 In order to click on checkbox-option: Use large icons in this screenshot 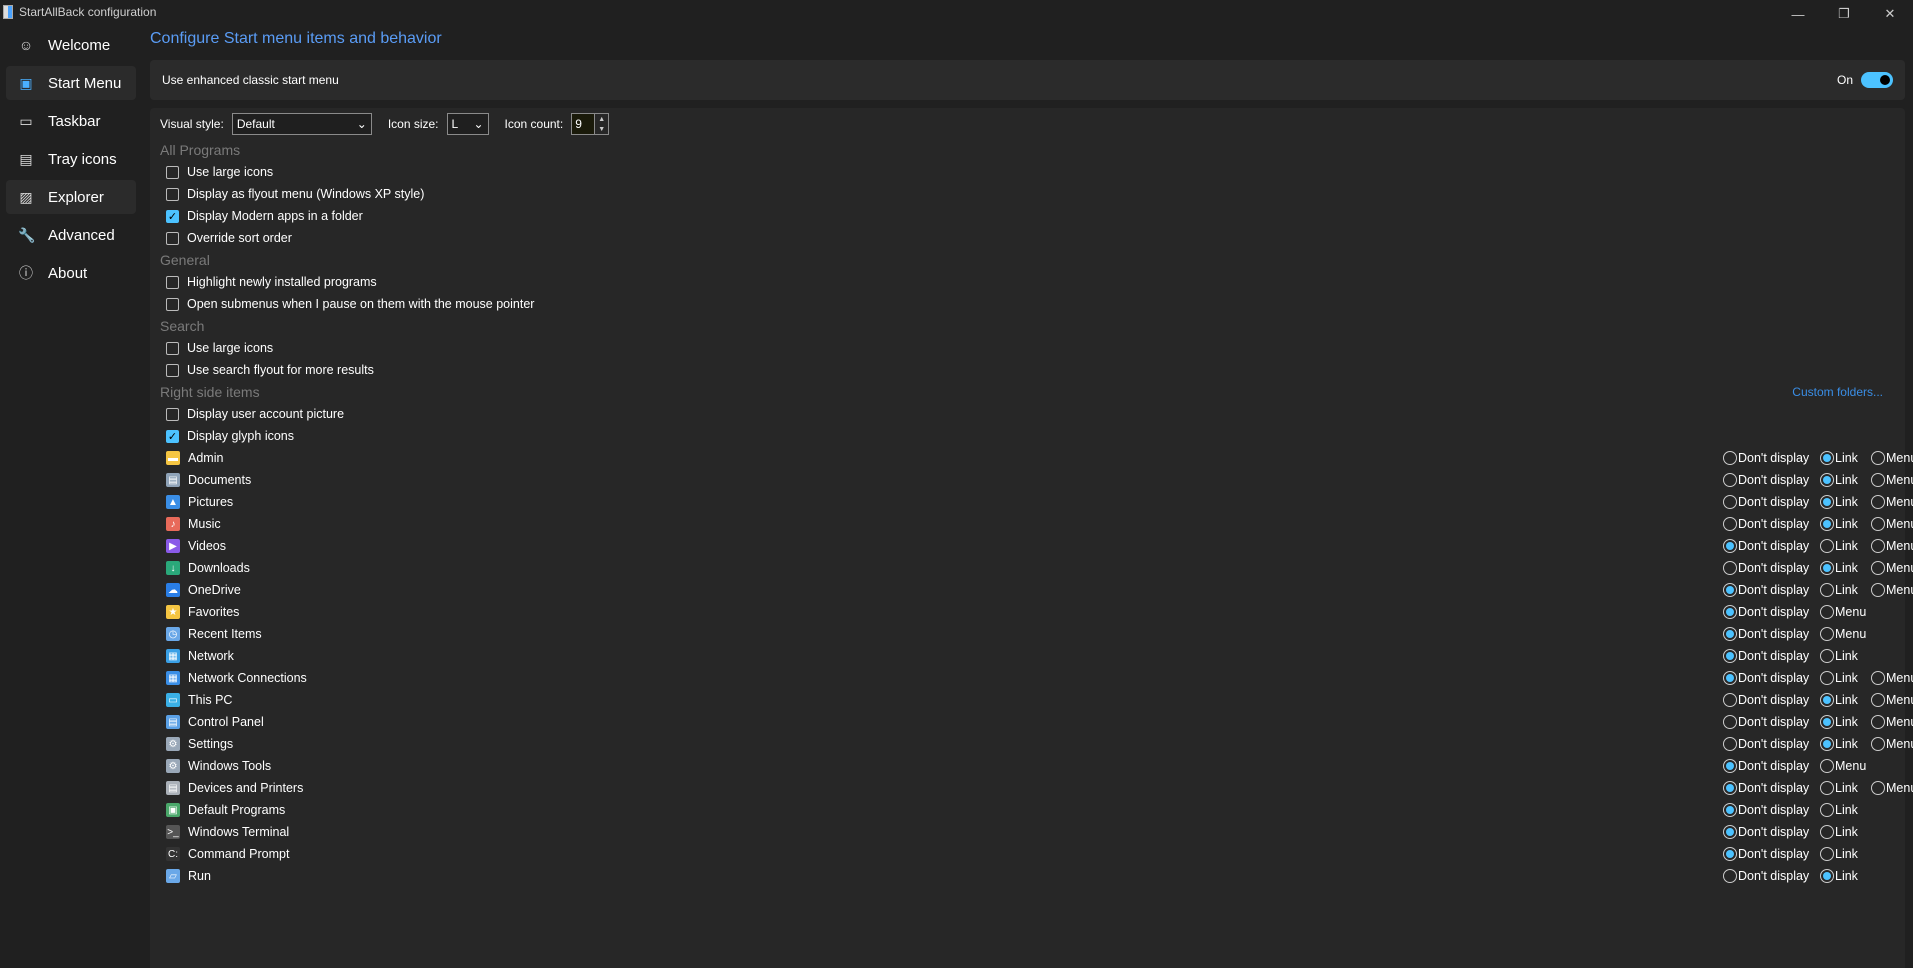, I will do `click(1027, 348)`.